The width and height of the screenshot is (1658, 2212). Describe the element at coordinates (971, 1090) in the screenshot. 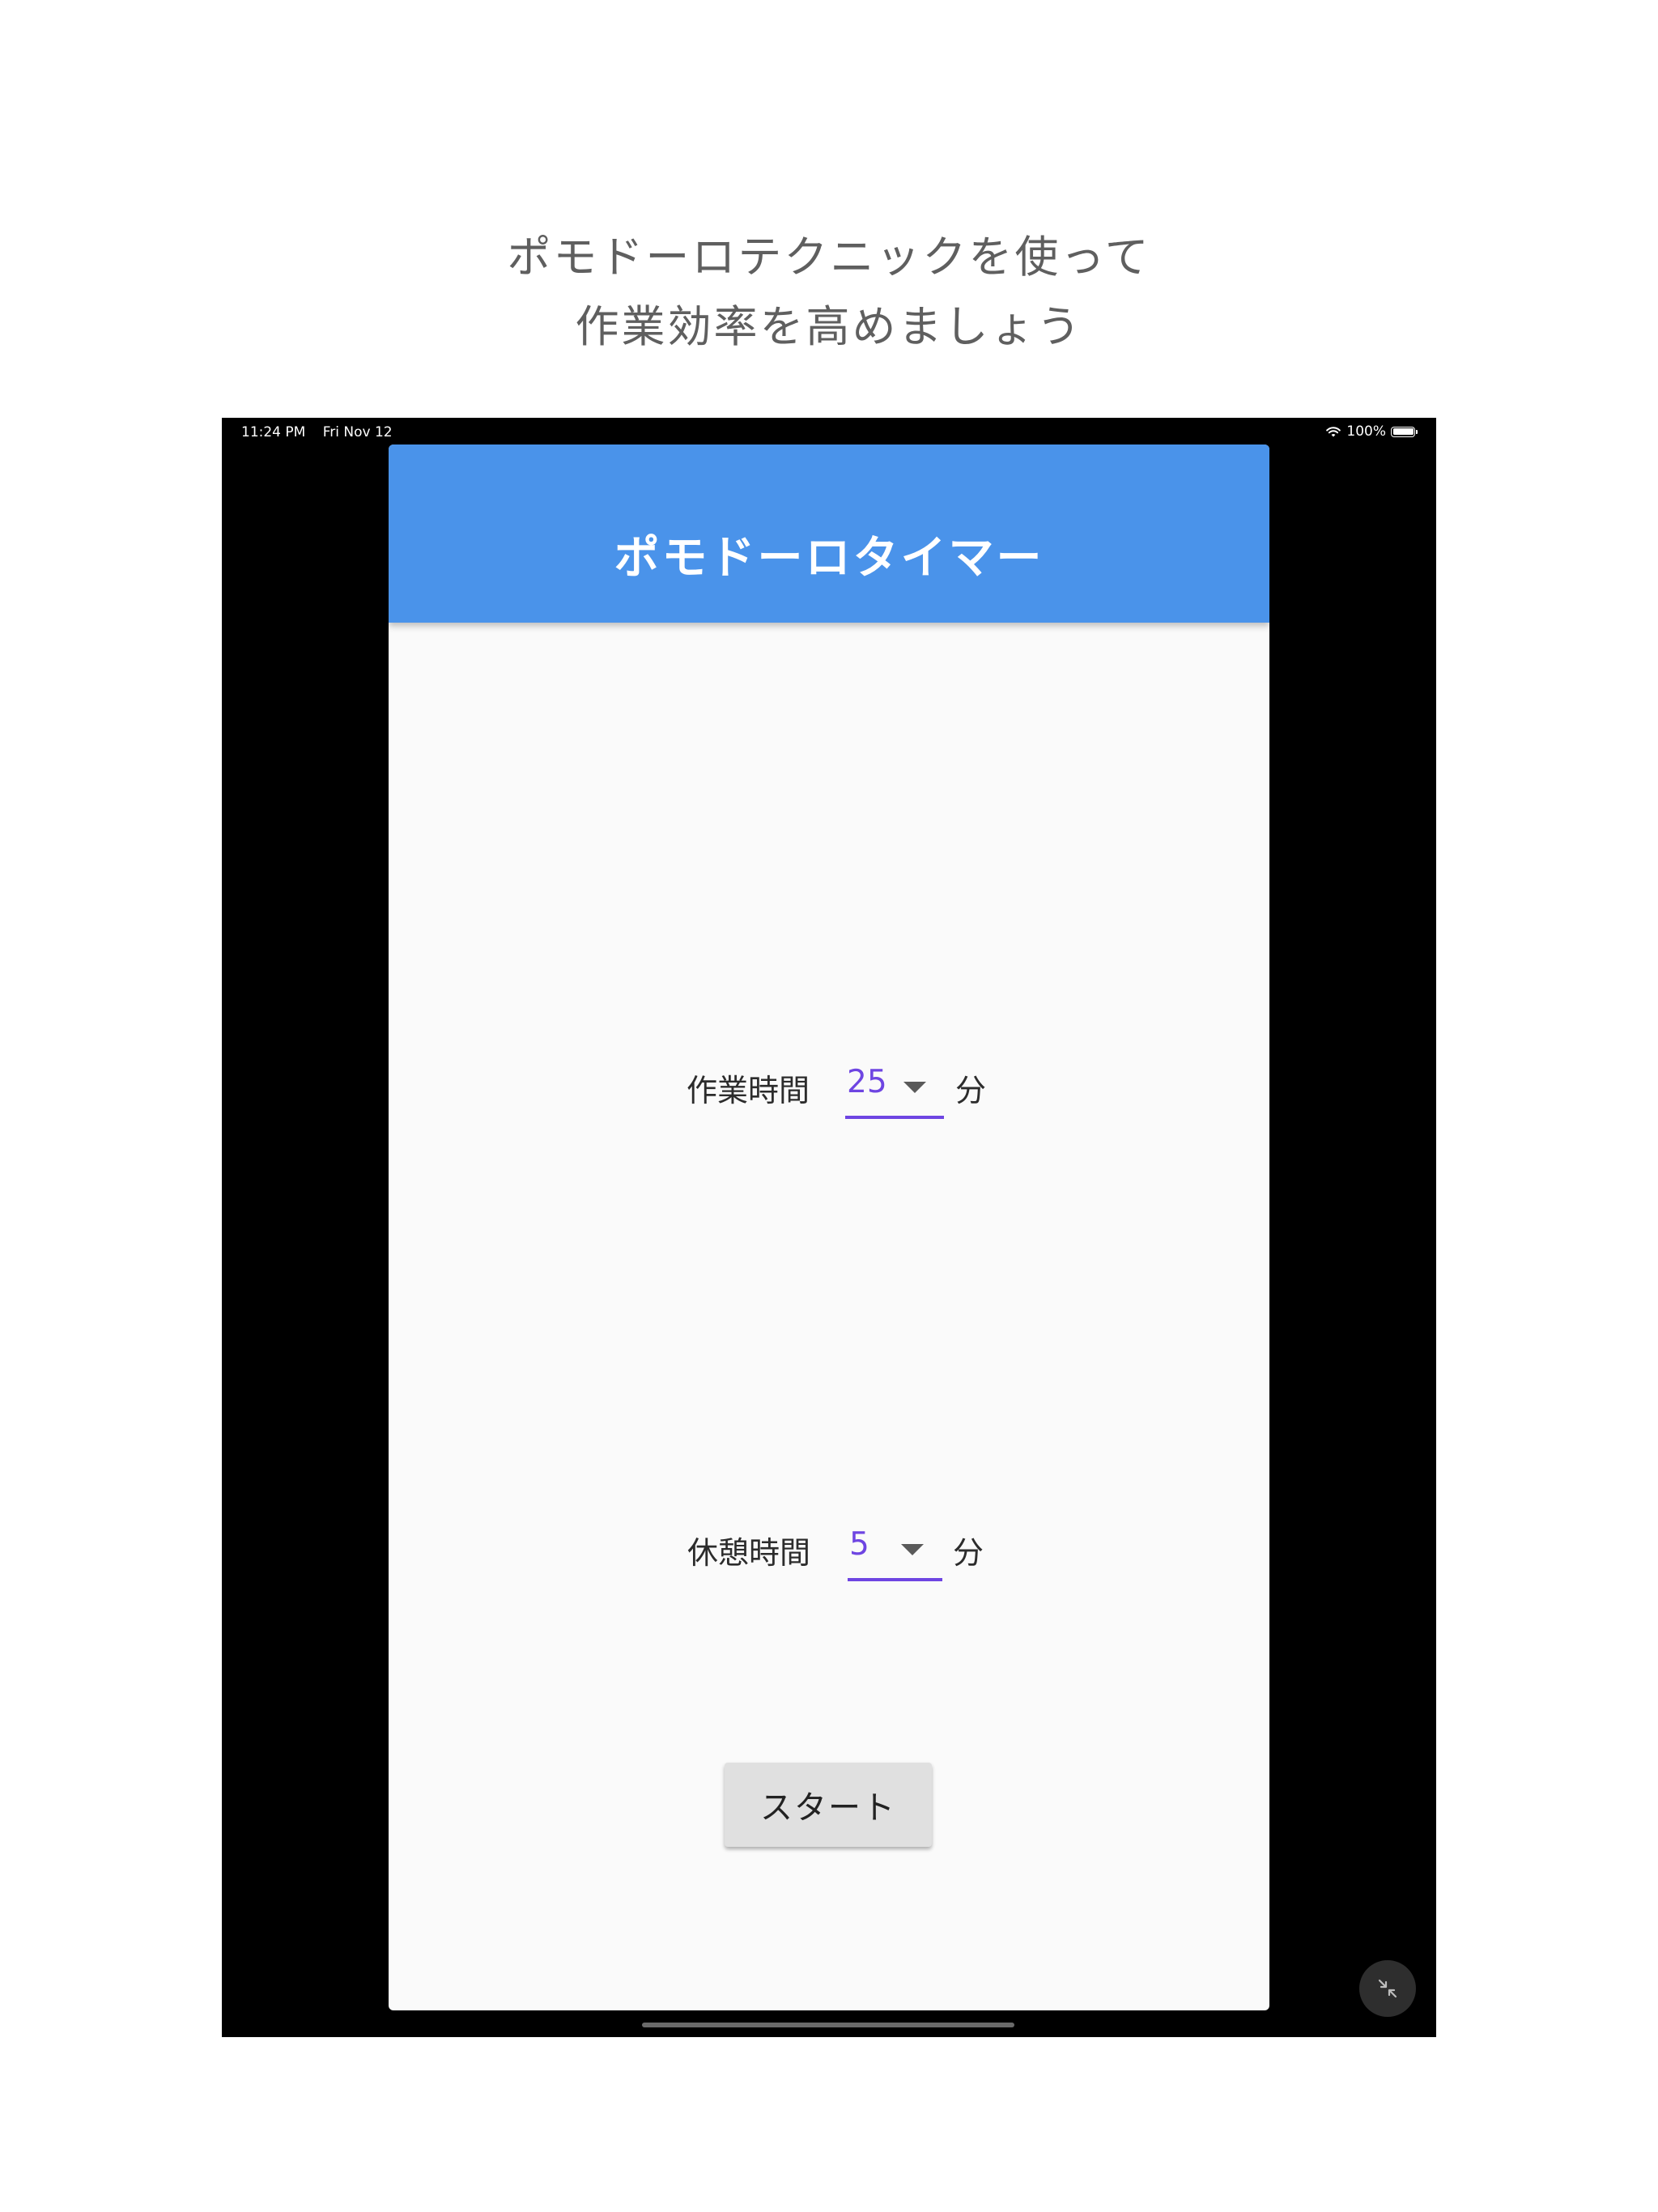

I see `work-time-unit: 分` at that location.